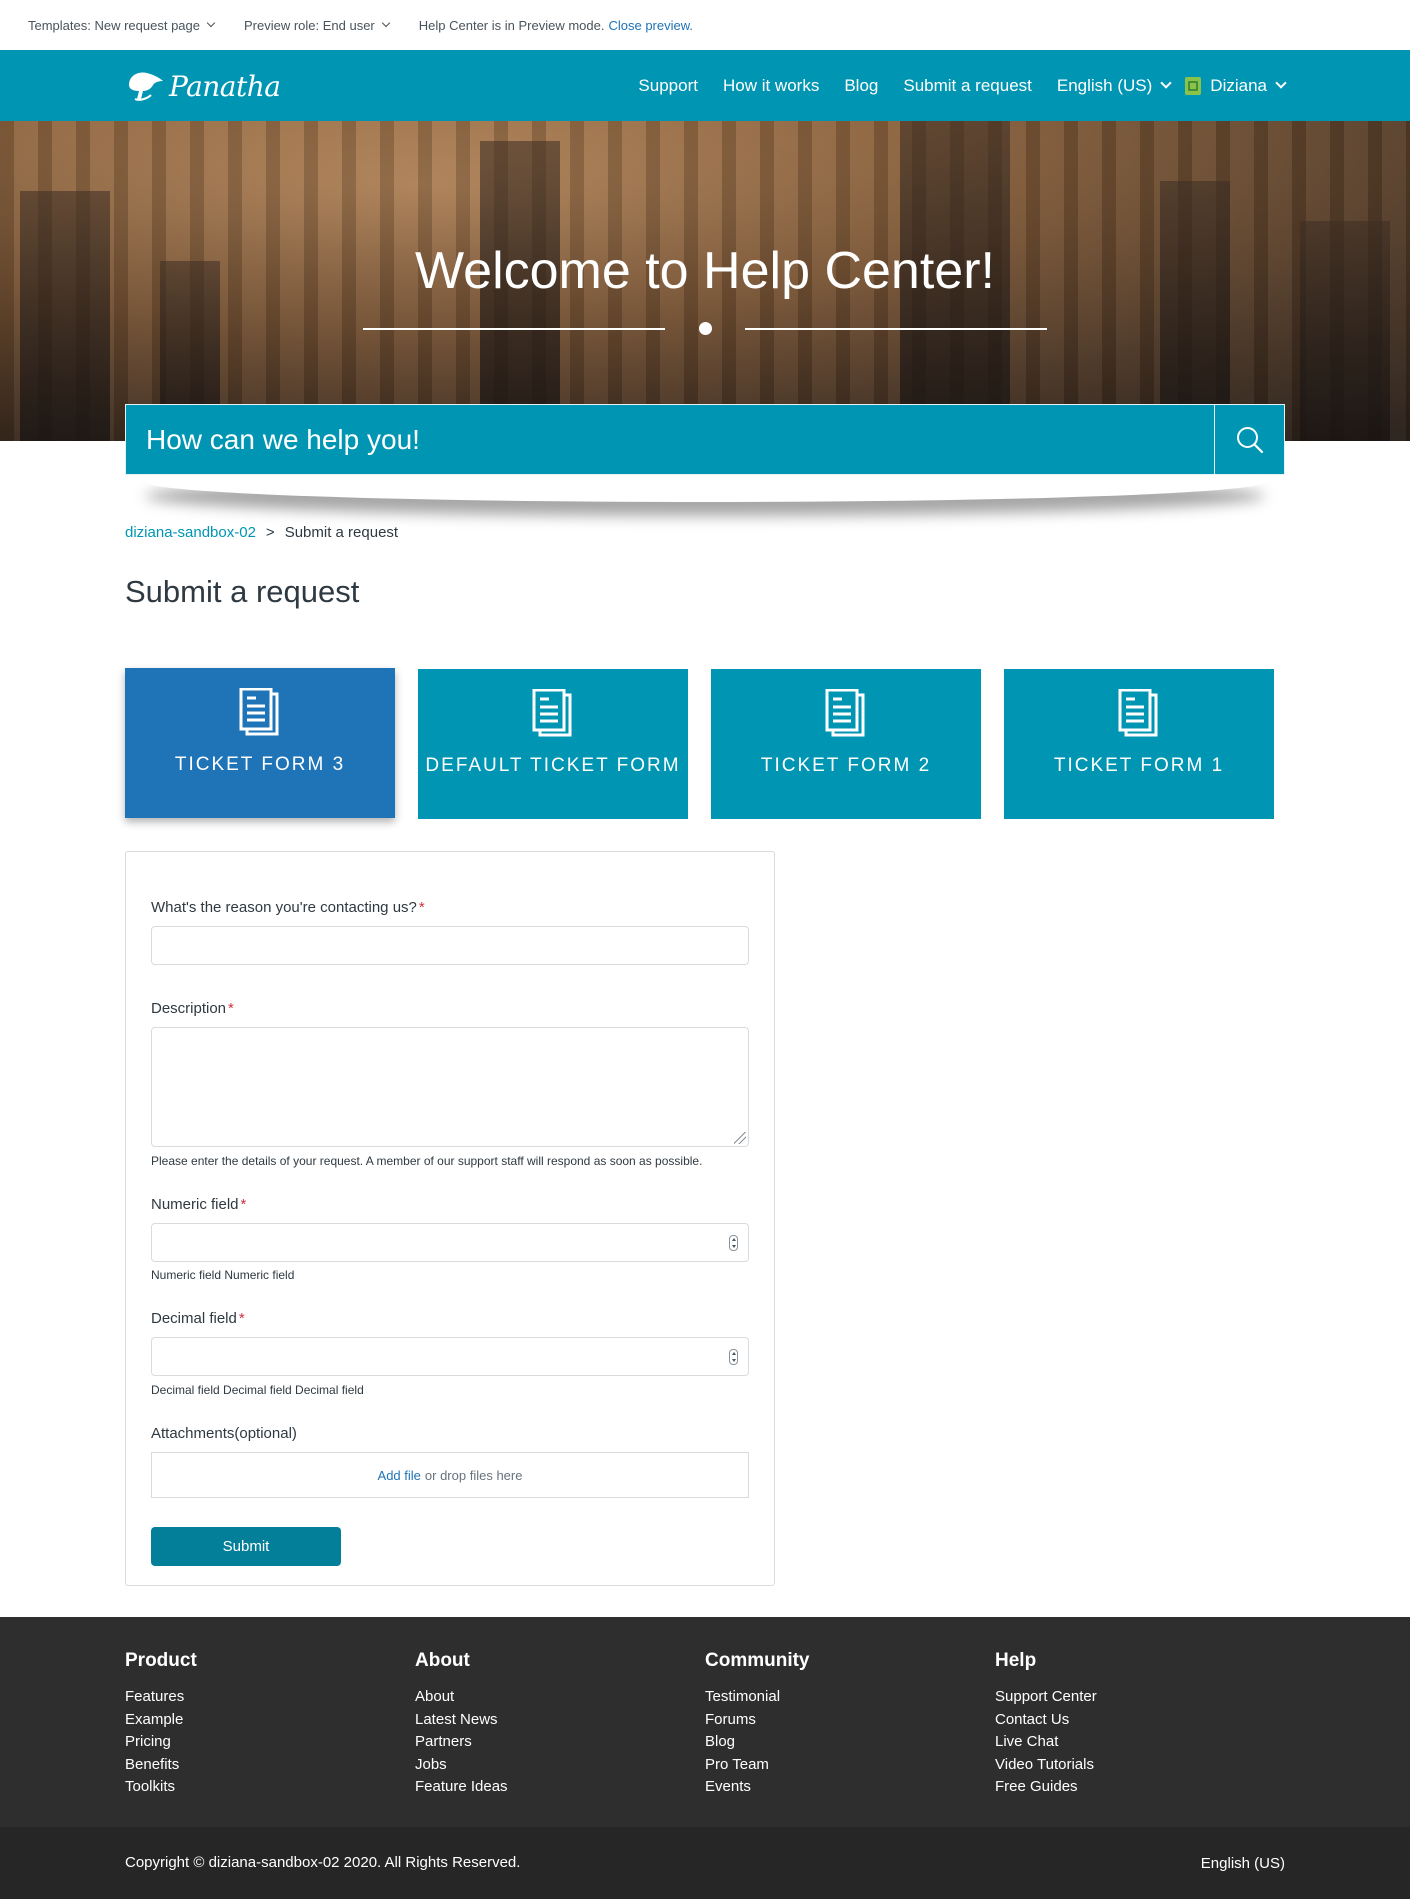  What do you see at coordinates (190, 532) in the screenshot?
I see `breadcrumb-home-link: diziana-sandbox-02` at bounding box center [190, 532].